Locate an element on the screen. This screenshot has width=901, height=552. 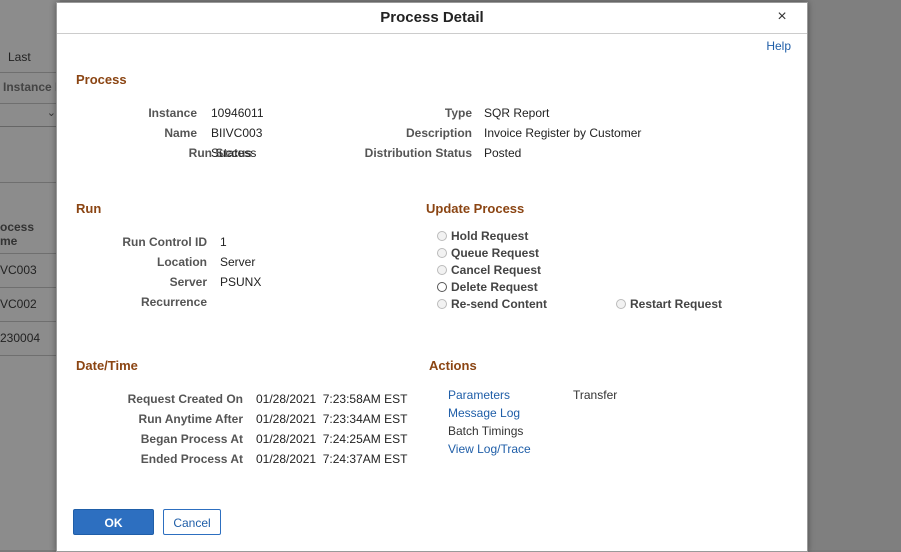
request-created-label: Request Created On is located at coordinates (185, 399).